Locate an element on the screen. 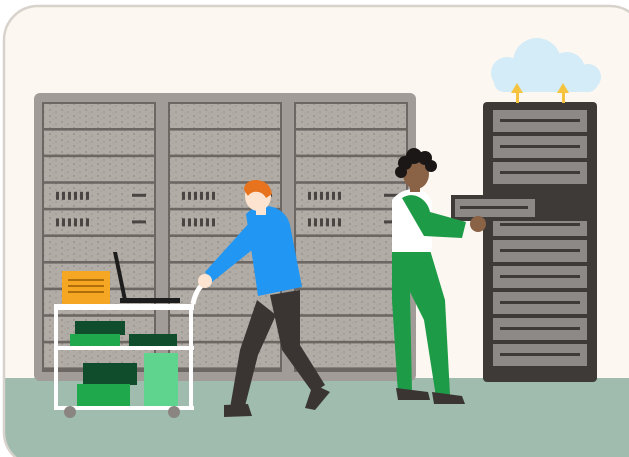 The width and height of the screenshot is (629, 457). folder-icon is located at coordinates (86, 287).